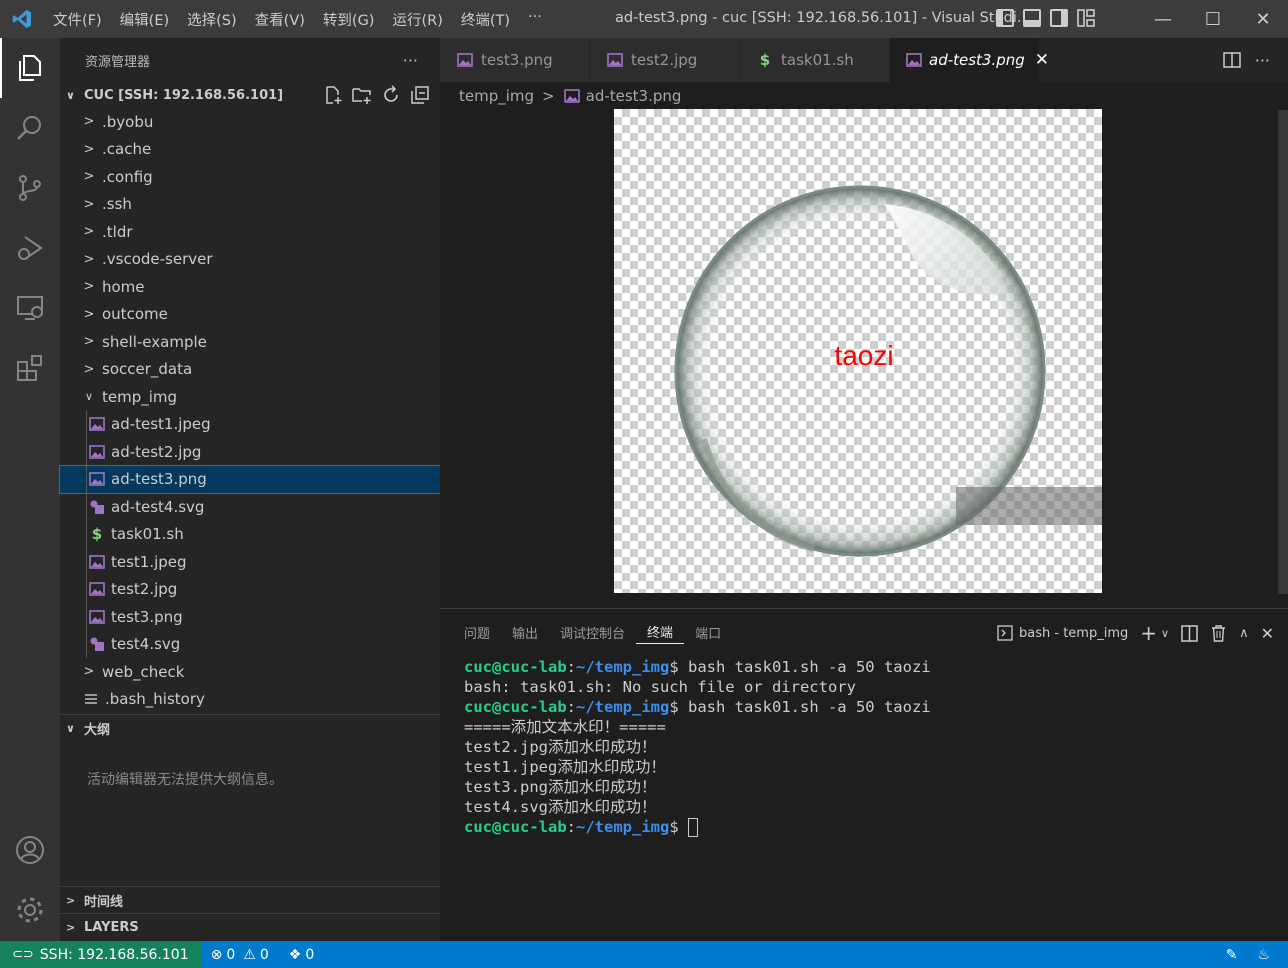 This screenshot has height=968, width=1288. I want to click on outline-header: ∨ 大纲, so click(250, 728).